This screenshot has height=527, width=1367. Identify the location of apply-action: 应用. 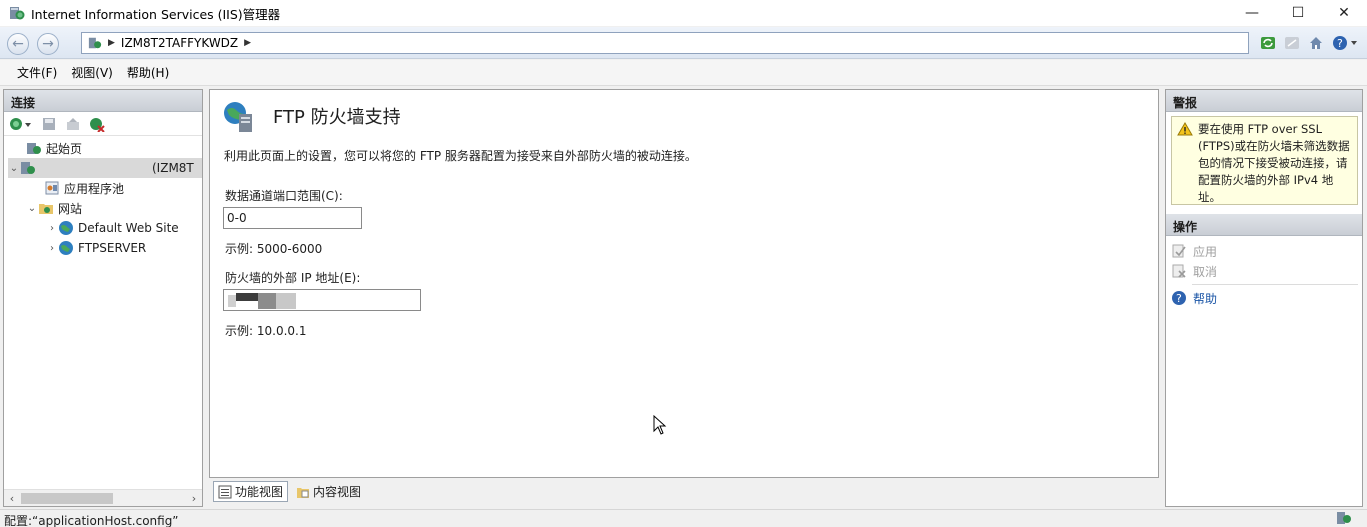
(1264, 251).